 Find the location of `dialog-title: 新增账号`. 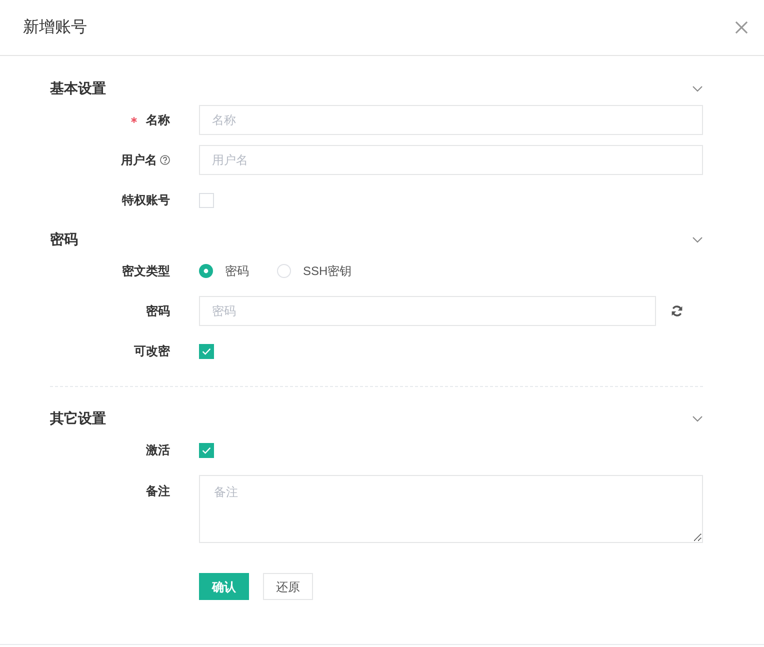

dialog-title: 新增账号 is located at coordinates (55, 28).